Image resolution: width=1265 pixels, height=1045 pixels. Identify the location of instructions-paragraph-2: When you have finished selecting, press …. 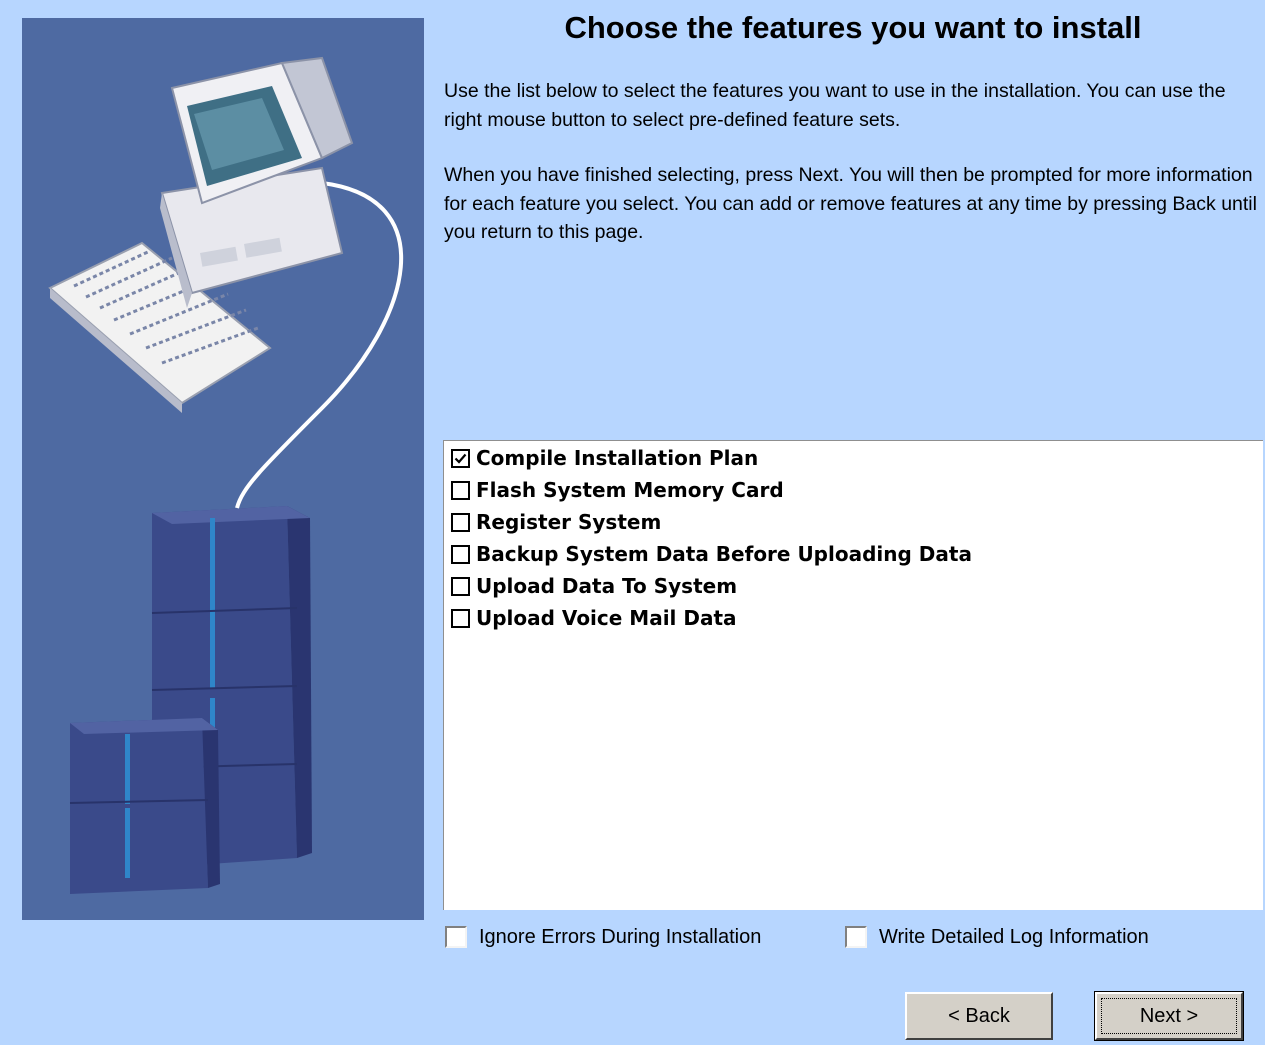
(850, 203).